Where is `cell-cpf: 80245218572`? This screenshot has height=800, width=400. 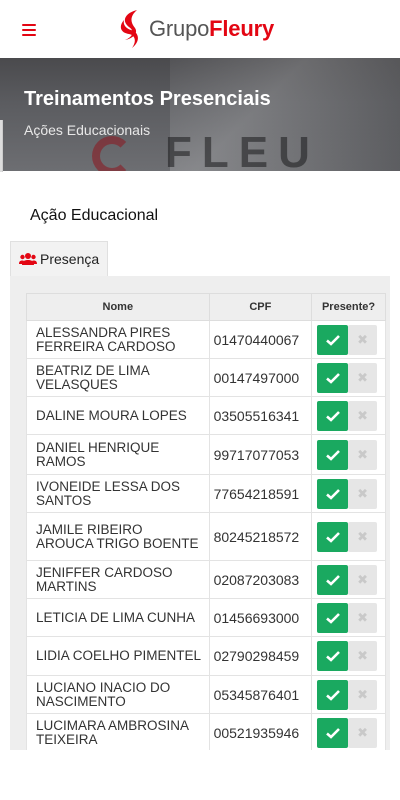
cell-cpf: 80245218572 is located at coordinates (260, 536).